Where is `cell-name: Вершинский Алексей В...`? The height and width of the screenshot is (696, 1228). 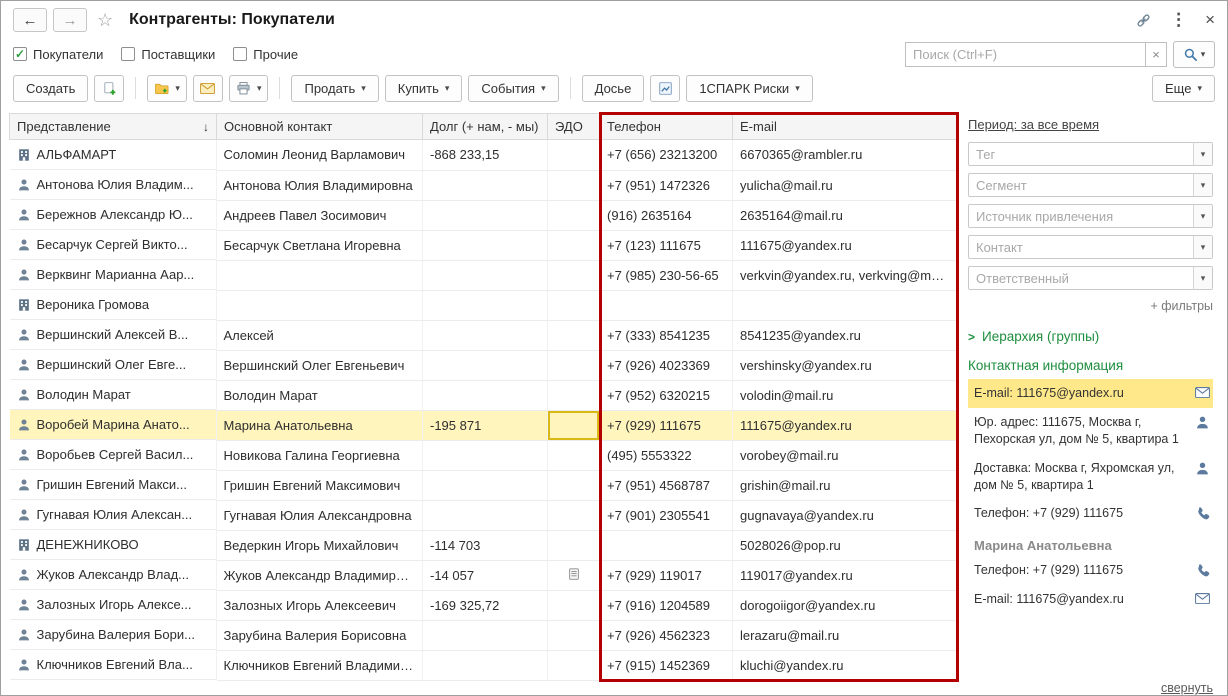 cell-name: Вершинский Алексей В... is located at coordinates (113, 335).